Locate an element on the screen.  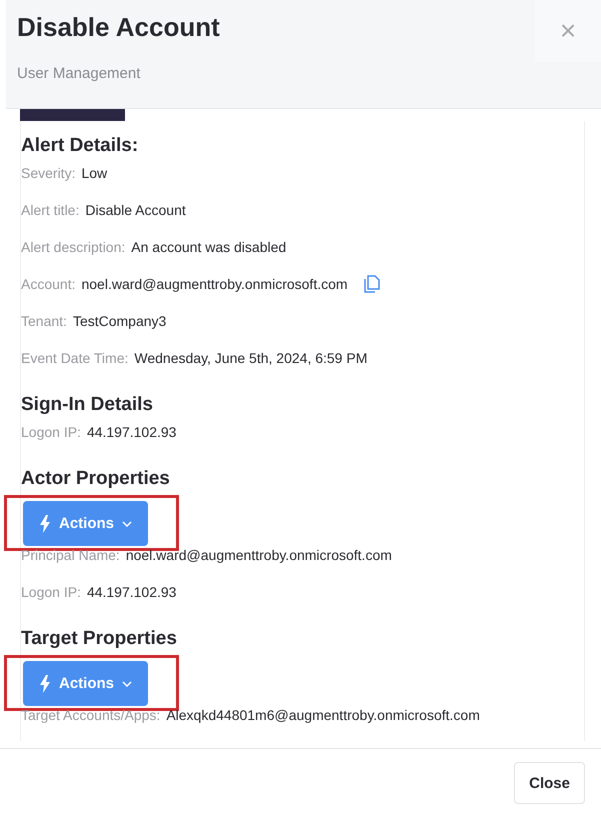
field-label: Severity: is located at coordinates (48, 173).